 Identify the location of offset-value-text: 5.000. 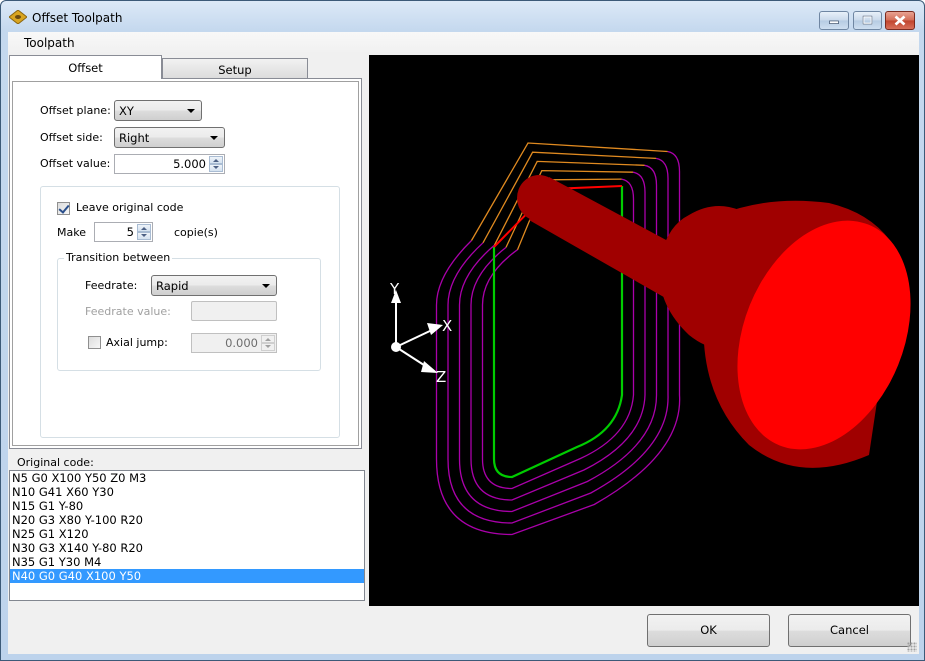
(189, 164).